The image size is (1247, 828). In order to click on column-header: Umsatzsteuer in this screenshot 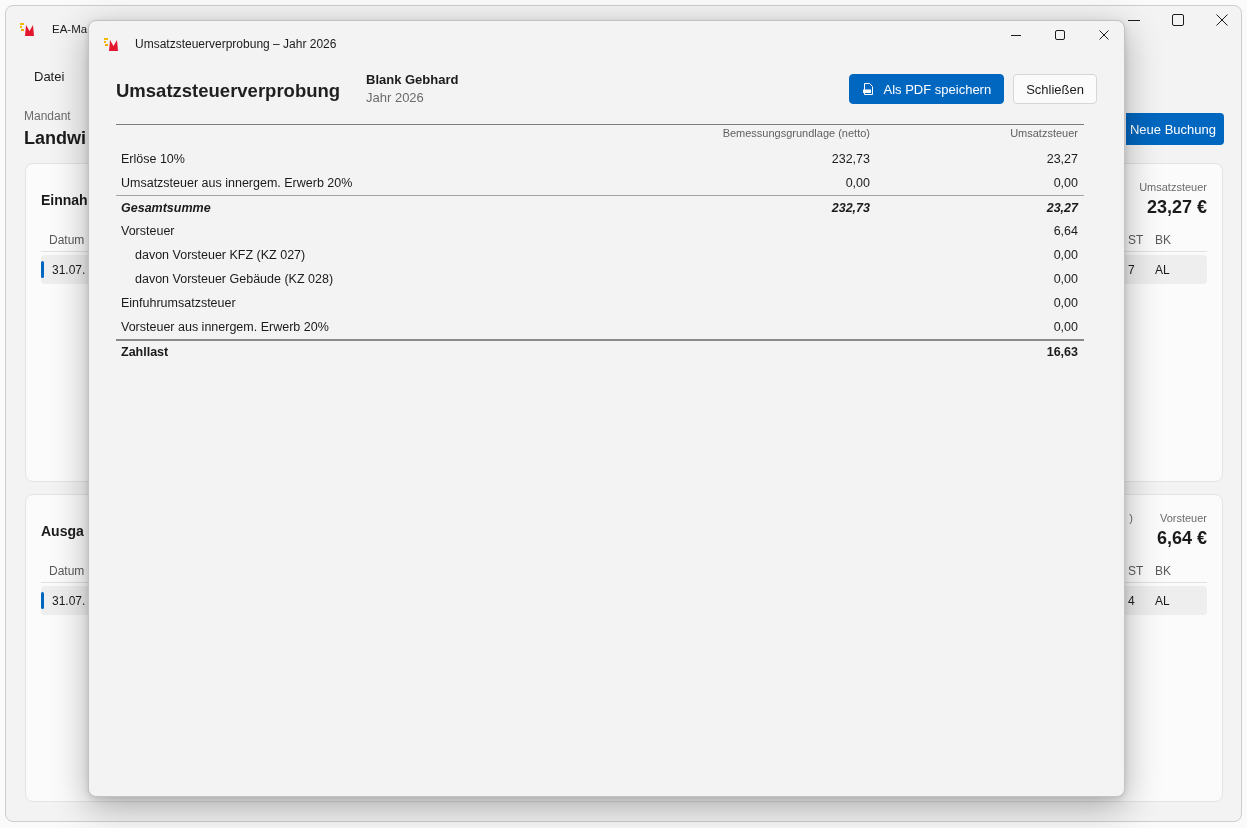, I will do `click(1044, 133)`.